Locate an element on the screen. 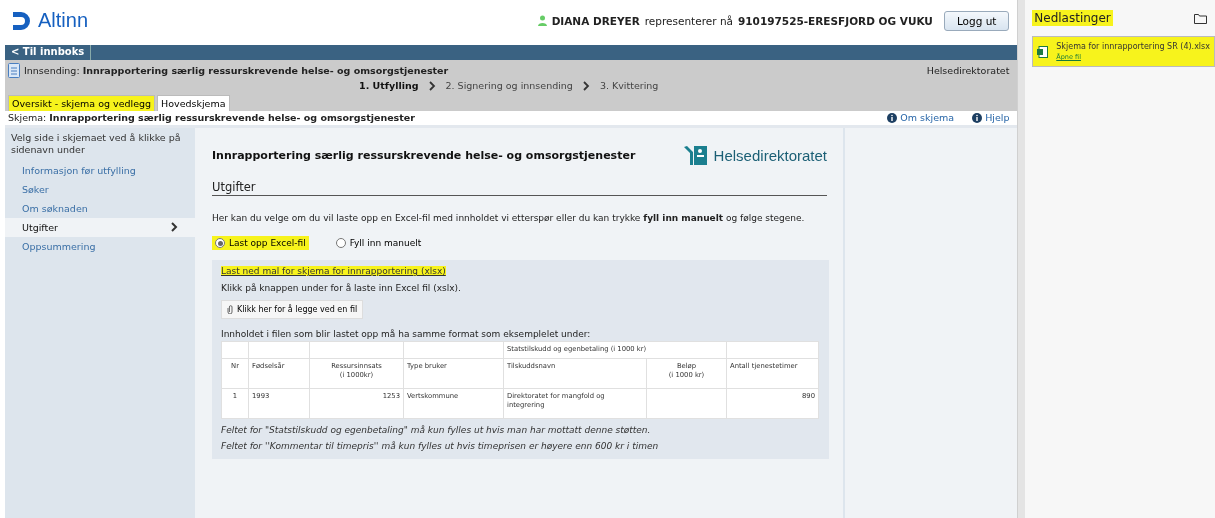 This screenshot has width=1215, height=518. form-heading: Innrapportering særlig ressurskrevende helse- og omsorgstjenester is located at coordinates (424, 155).